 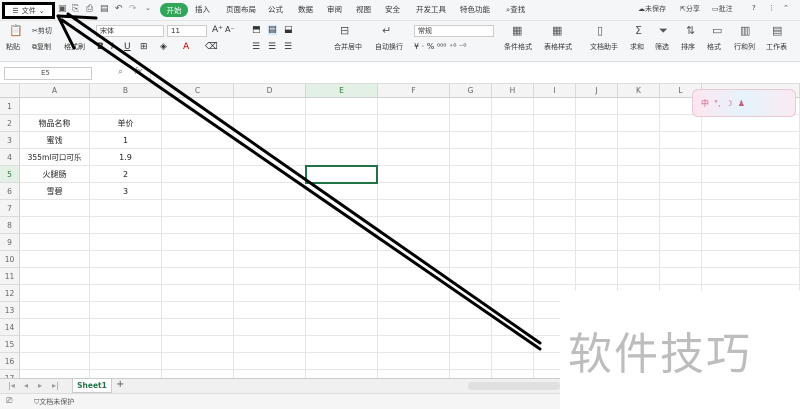 I want to click on cell-a6: 雪碧, so click(x=55, y=191).